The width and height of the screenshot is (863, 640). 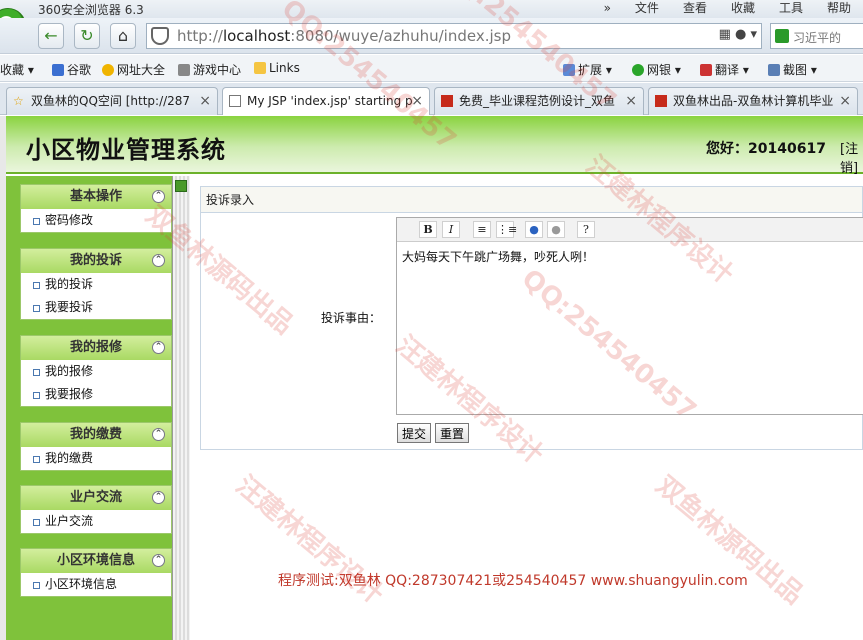 What do you see at coordinates (766, 149) in the screenshot?
I see `user-greeting: 您好：20140617` at bounding box center [766, 149].